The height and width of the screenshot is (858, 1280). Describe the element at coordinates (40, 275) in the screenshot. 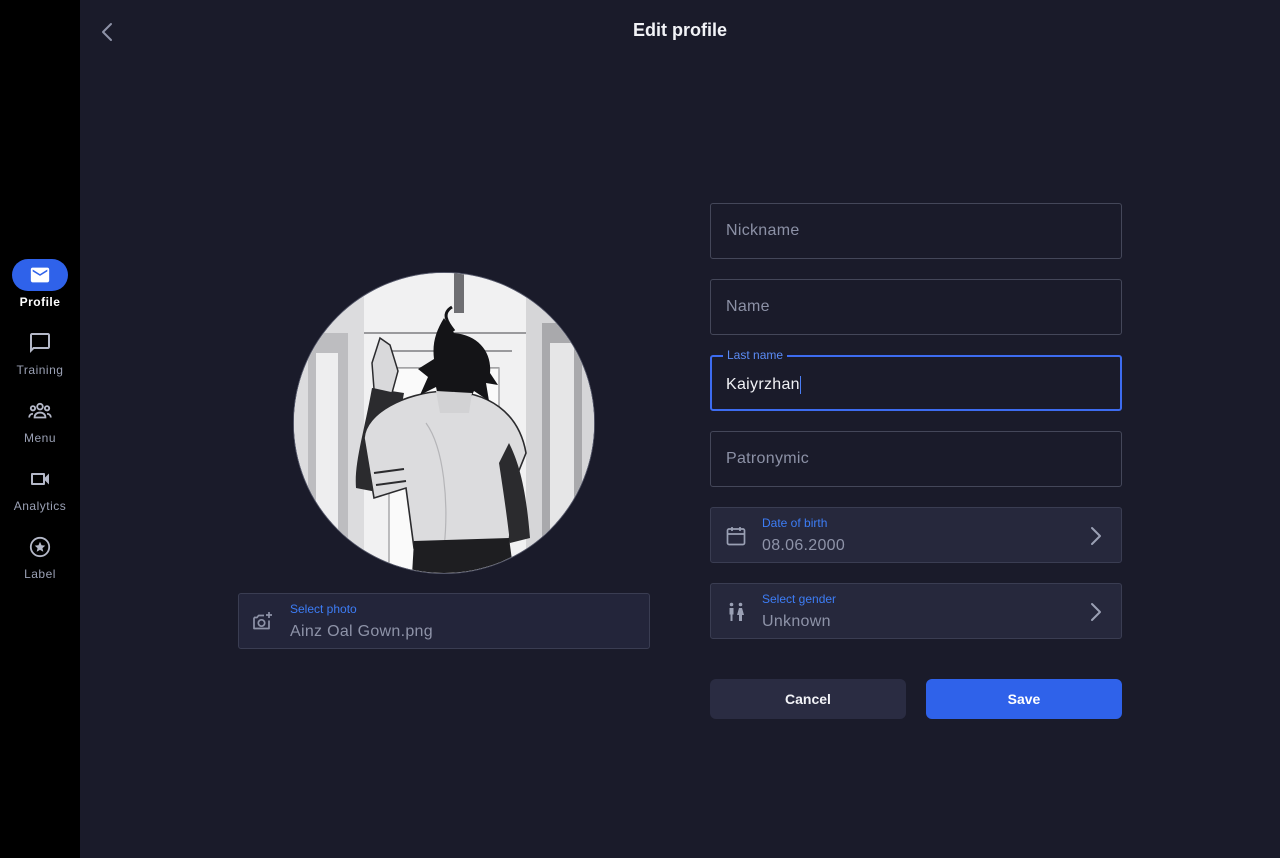

I see `mail-icon` at that location.